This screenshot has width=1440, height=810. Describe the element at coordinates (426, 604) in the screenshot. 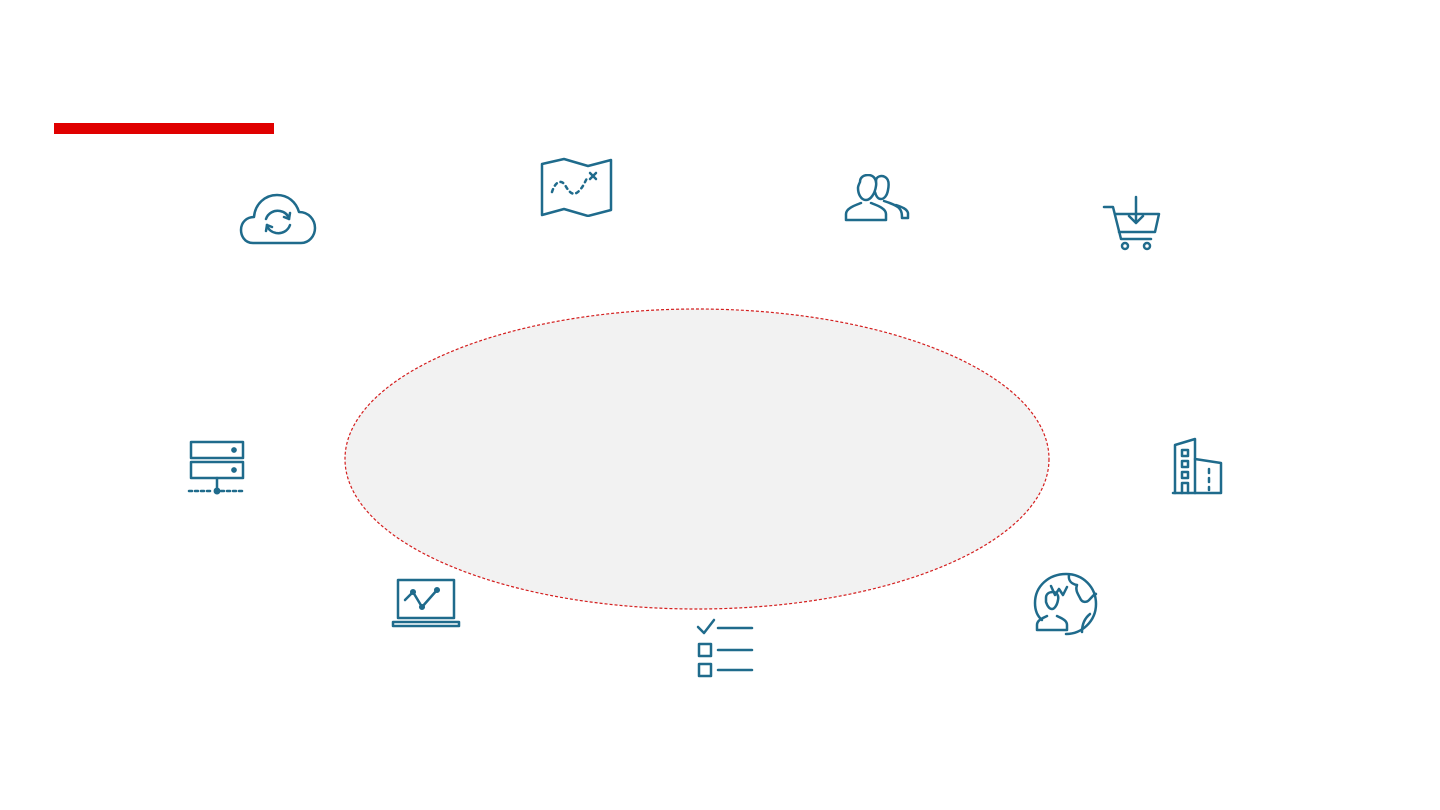

I see `laptop-analytics-icon` at that location.